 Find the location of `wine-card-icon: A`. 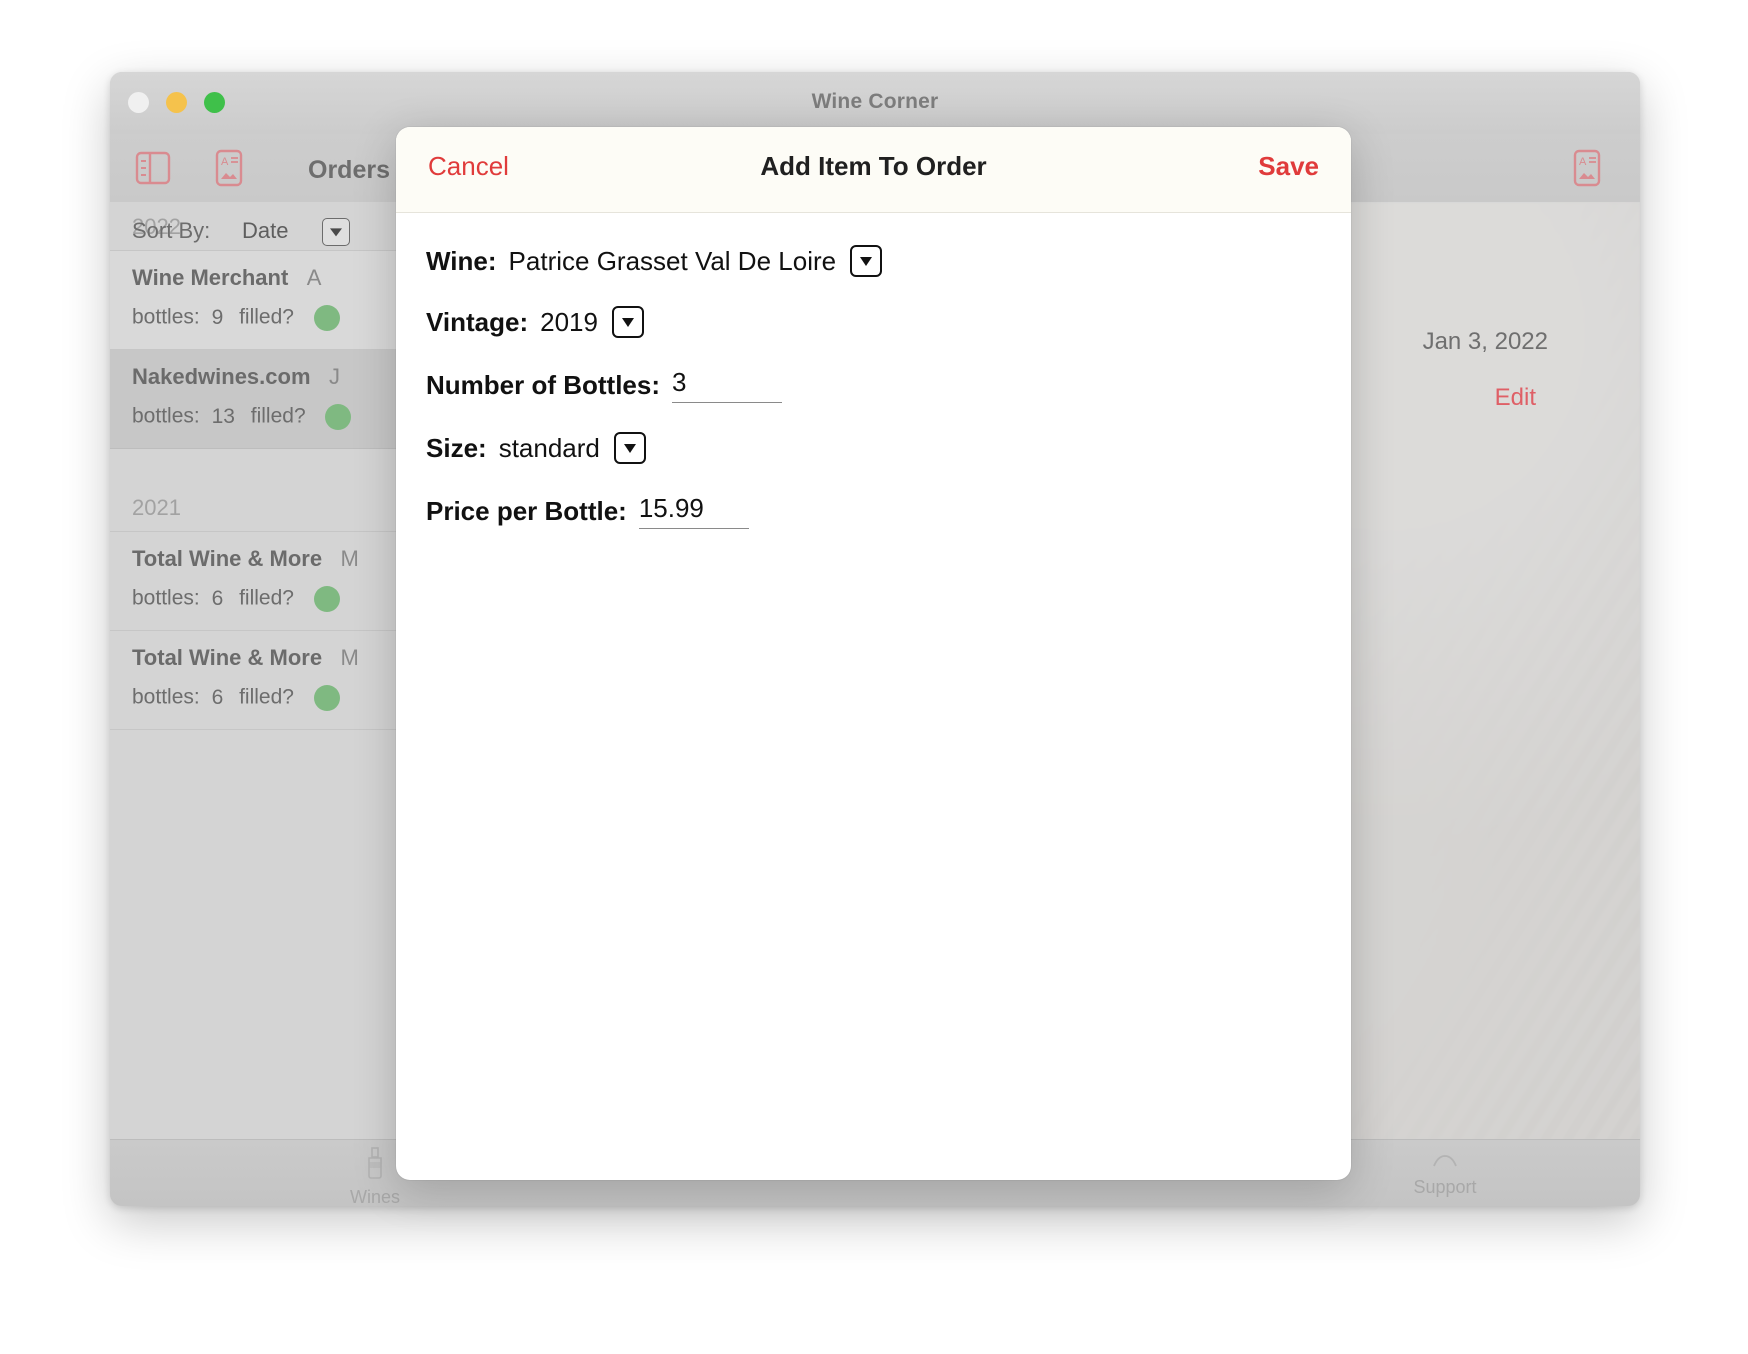

wine-card-icon: A is located at coordinates (229, 168).